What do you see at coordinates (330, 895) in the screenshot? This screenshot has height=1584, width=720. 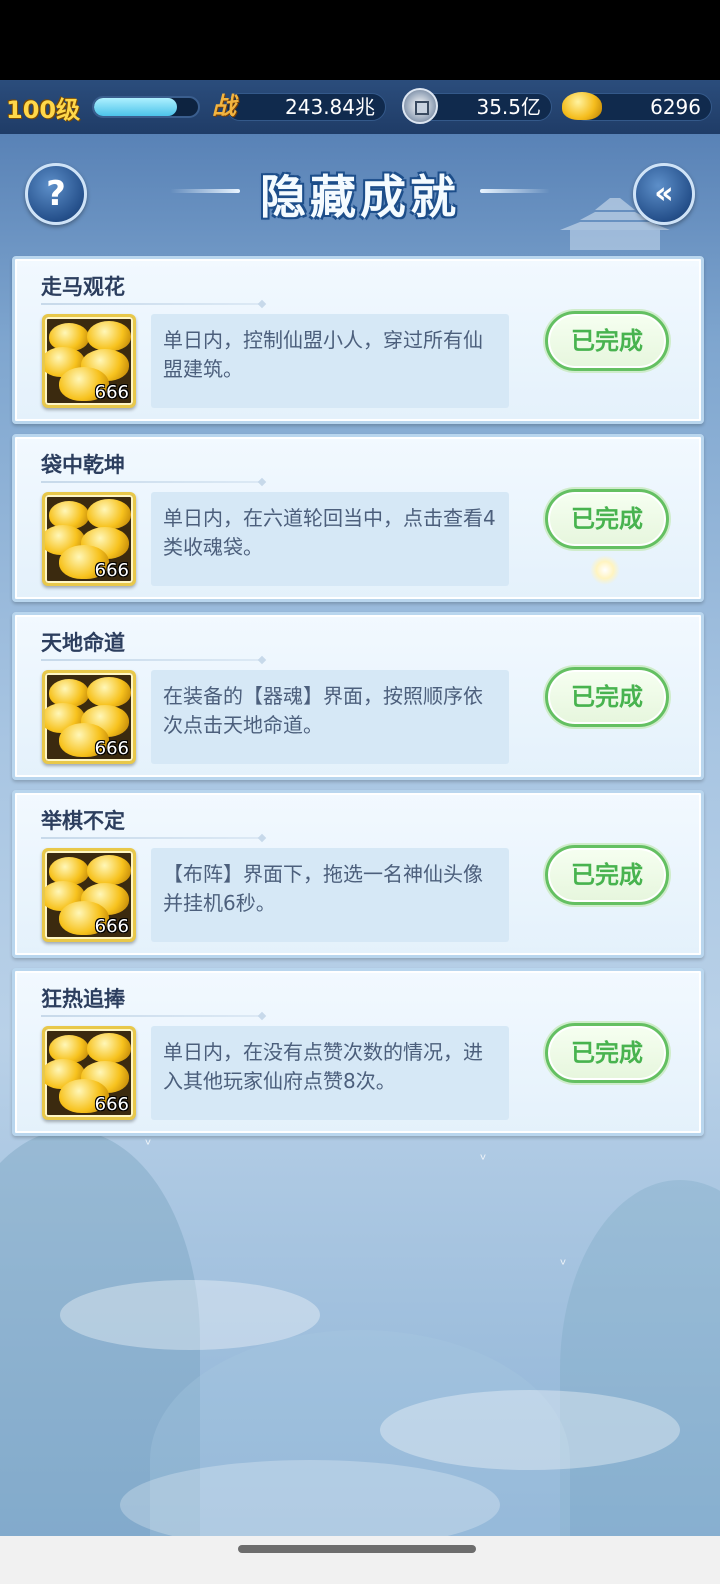 I see `achievement-description: 【布阵】界面下，拖选一名神仙头像并挂机6秒。` at bounding box center [330, 895].